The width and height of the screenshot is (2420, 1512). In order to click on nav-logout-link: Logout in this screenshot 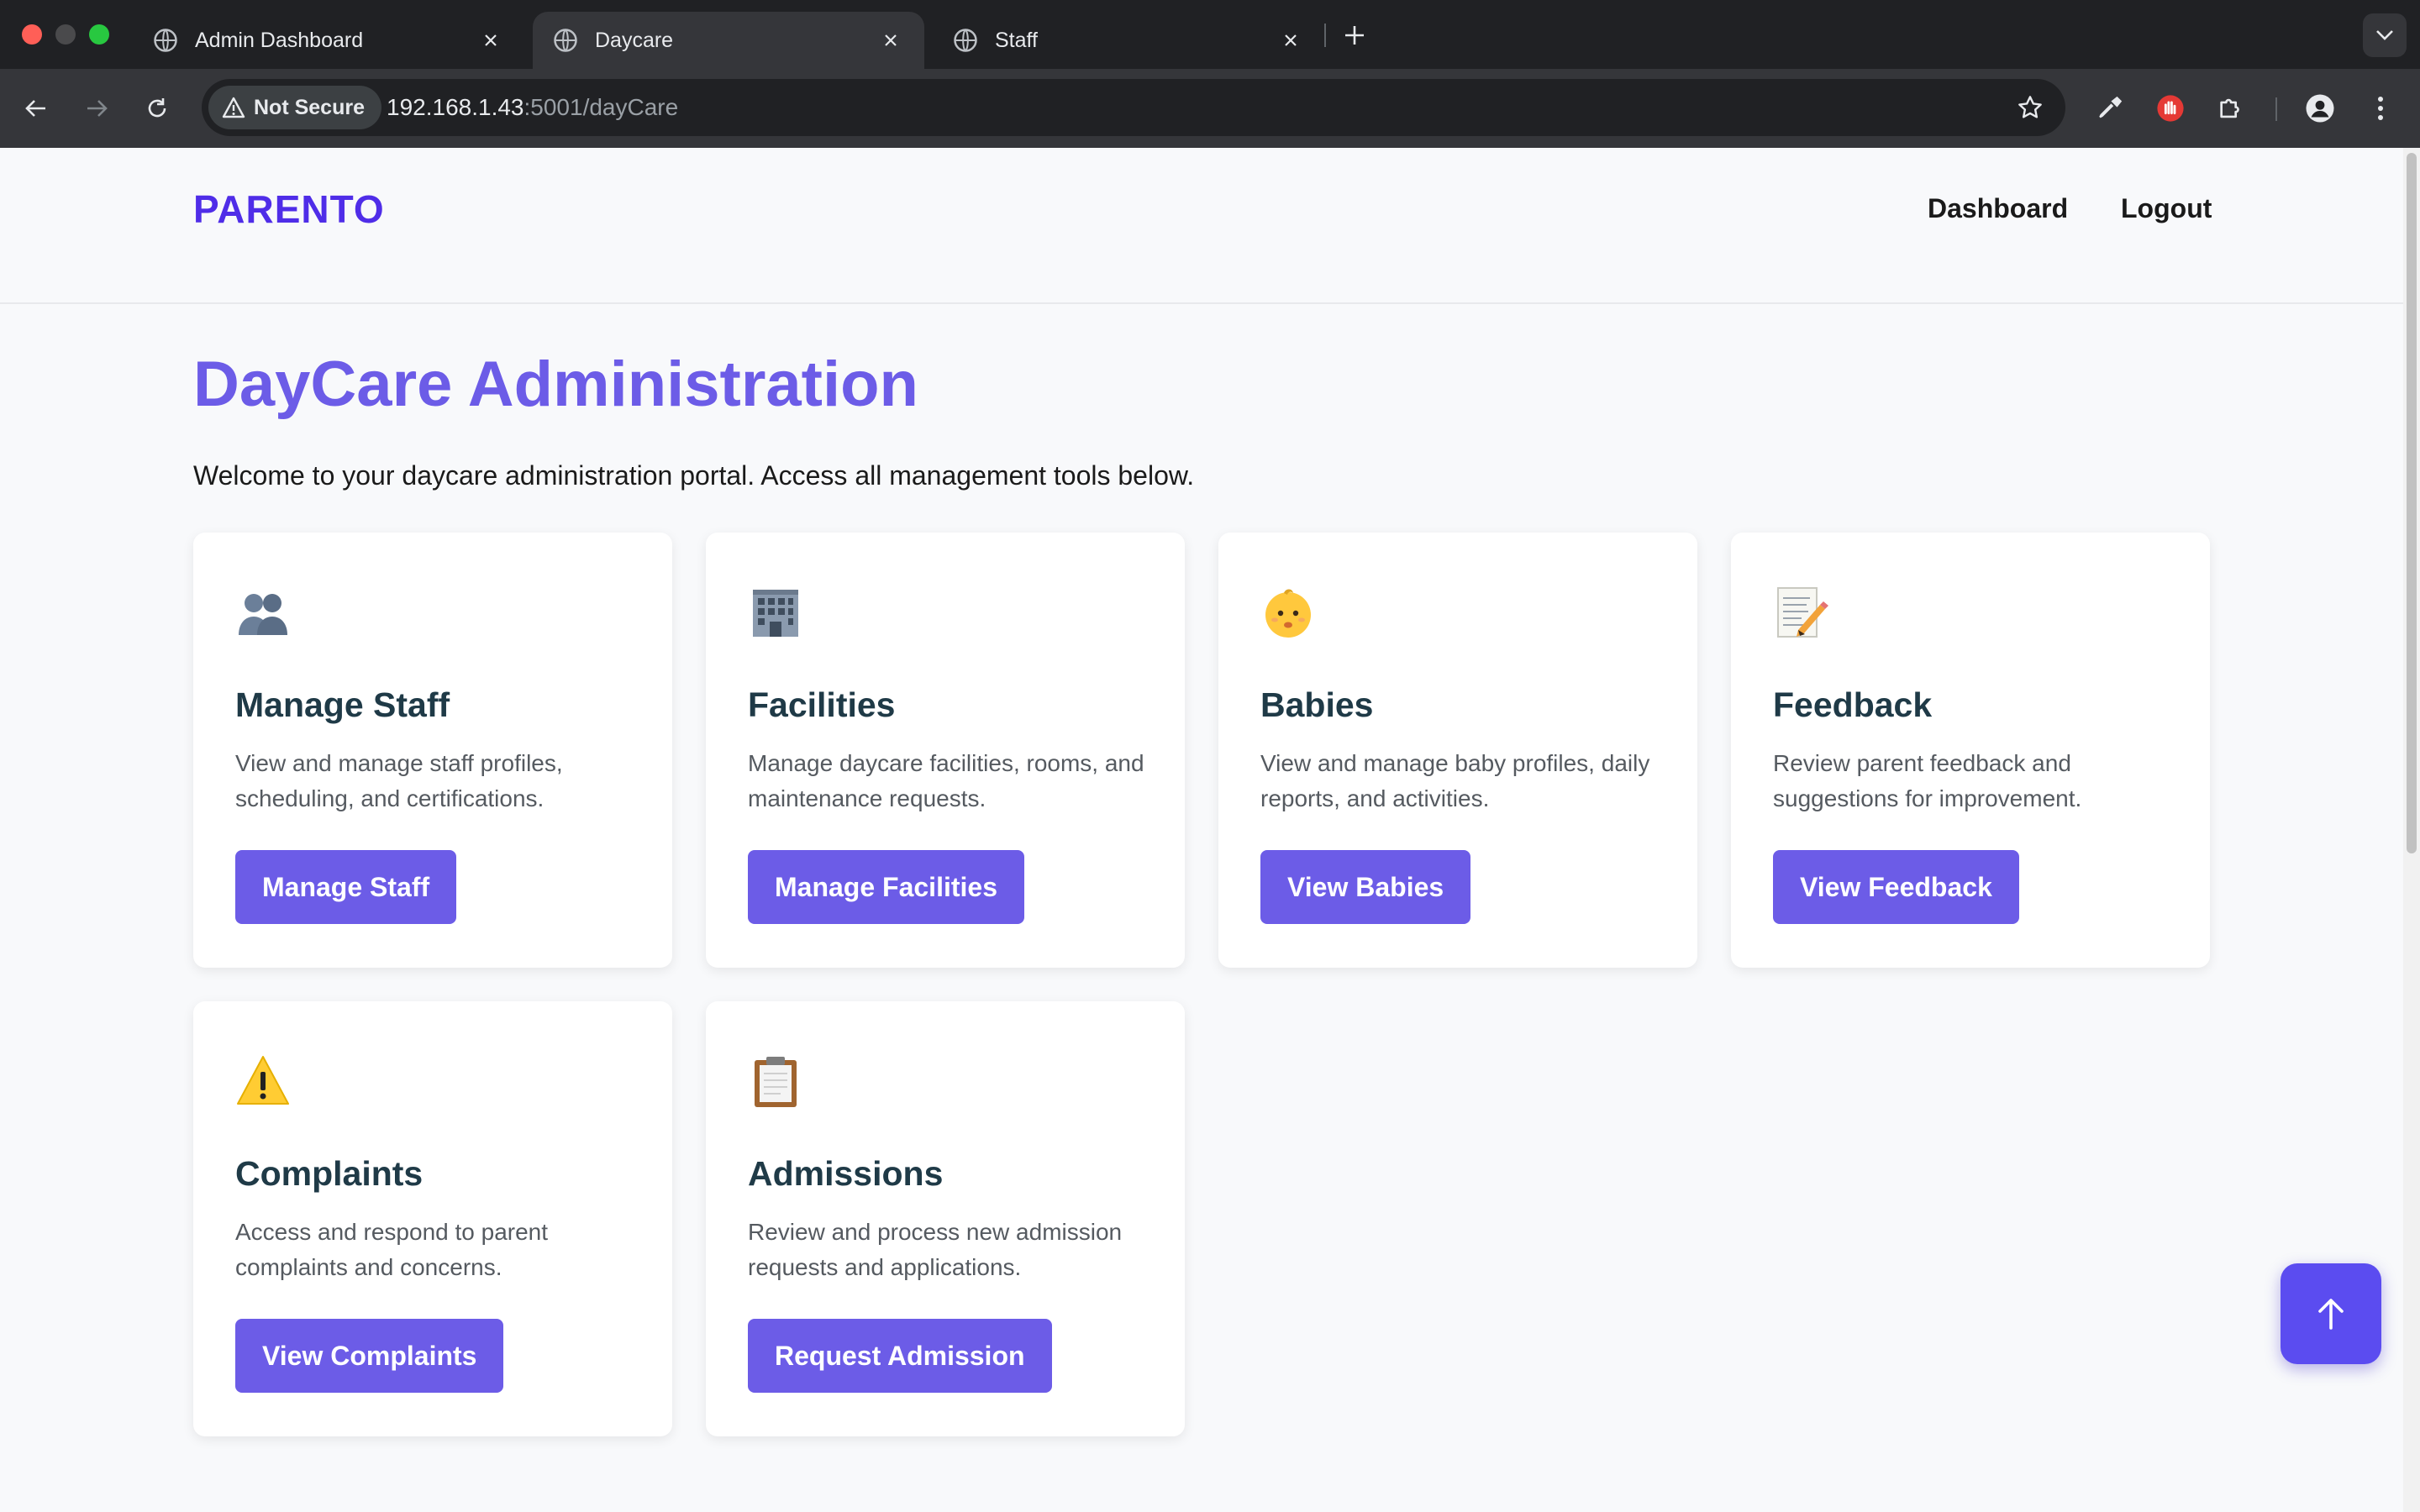, I will do `click(2166, 208)`.